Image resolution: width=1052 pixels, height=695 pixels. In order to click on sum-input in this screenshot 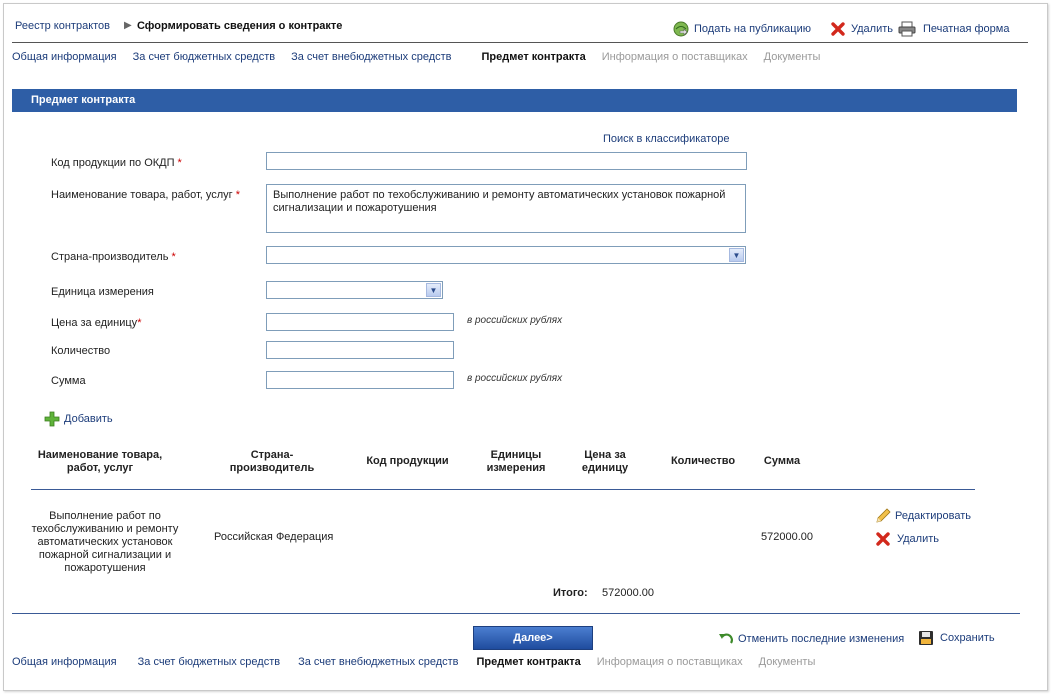, I will do `click(360, 380)`.